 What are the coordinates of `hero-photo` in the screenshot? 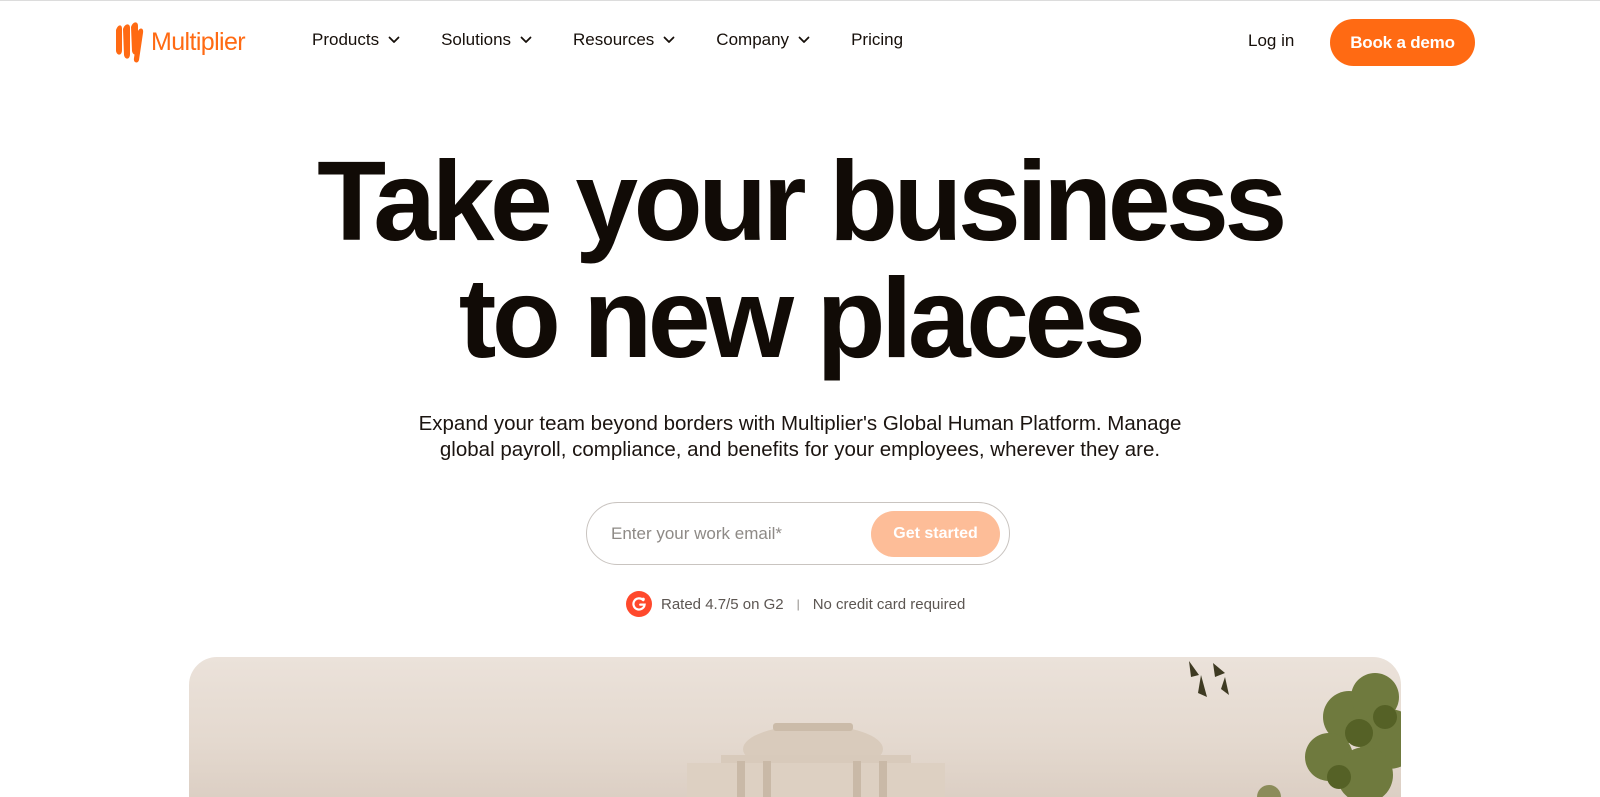 It's located at (795, 727).